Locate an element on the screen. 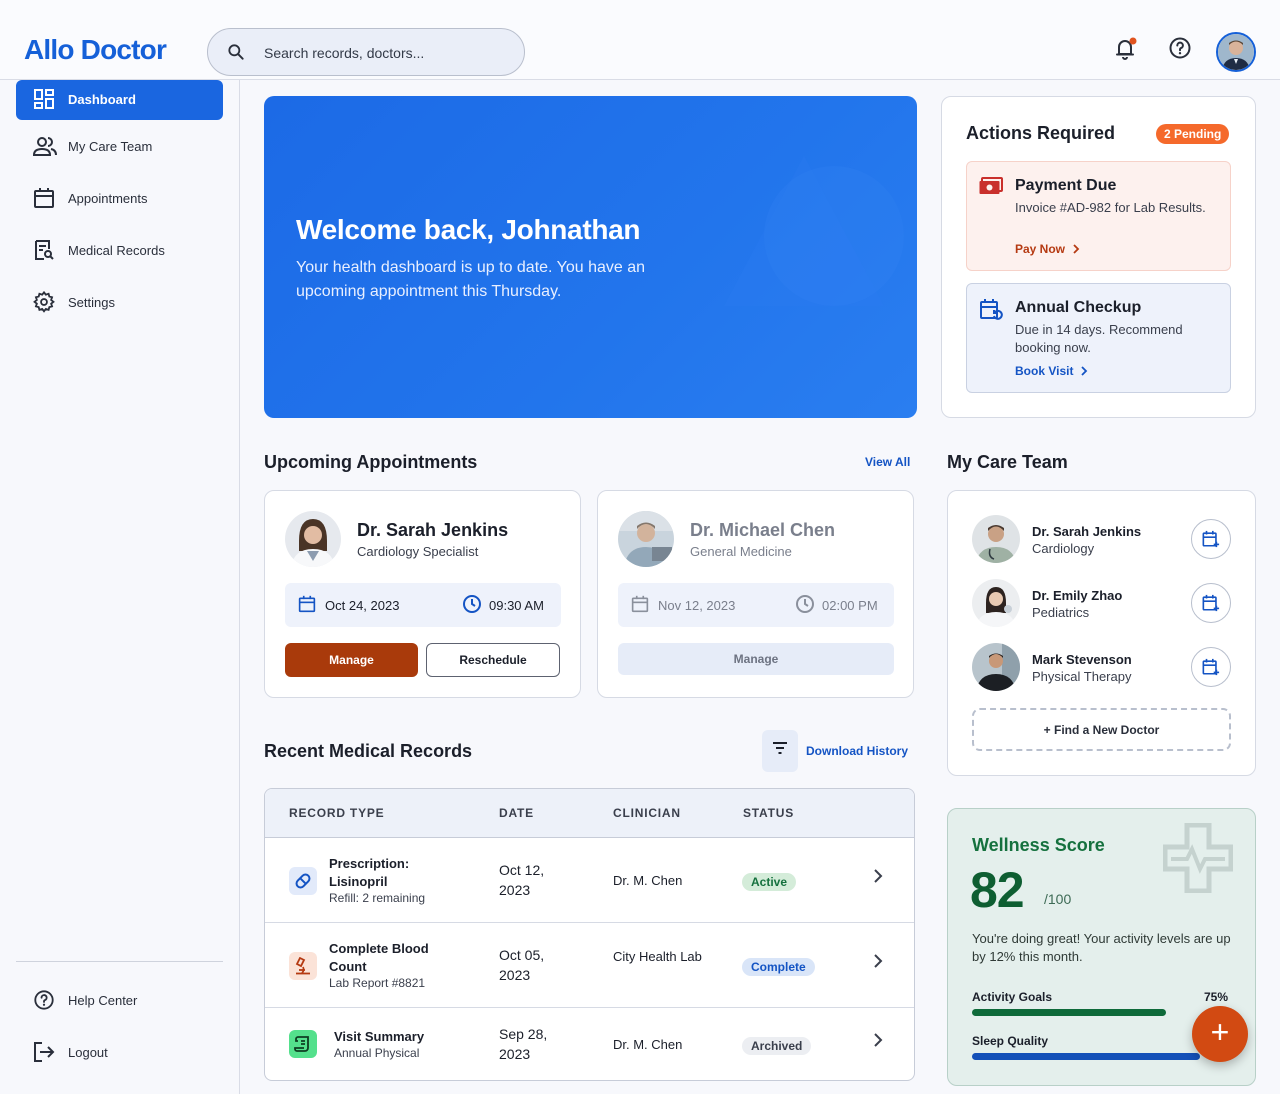 This screenshot has height=1094, width=1280. column-header: STATUS is located at coordinates (769, 813).